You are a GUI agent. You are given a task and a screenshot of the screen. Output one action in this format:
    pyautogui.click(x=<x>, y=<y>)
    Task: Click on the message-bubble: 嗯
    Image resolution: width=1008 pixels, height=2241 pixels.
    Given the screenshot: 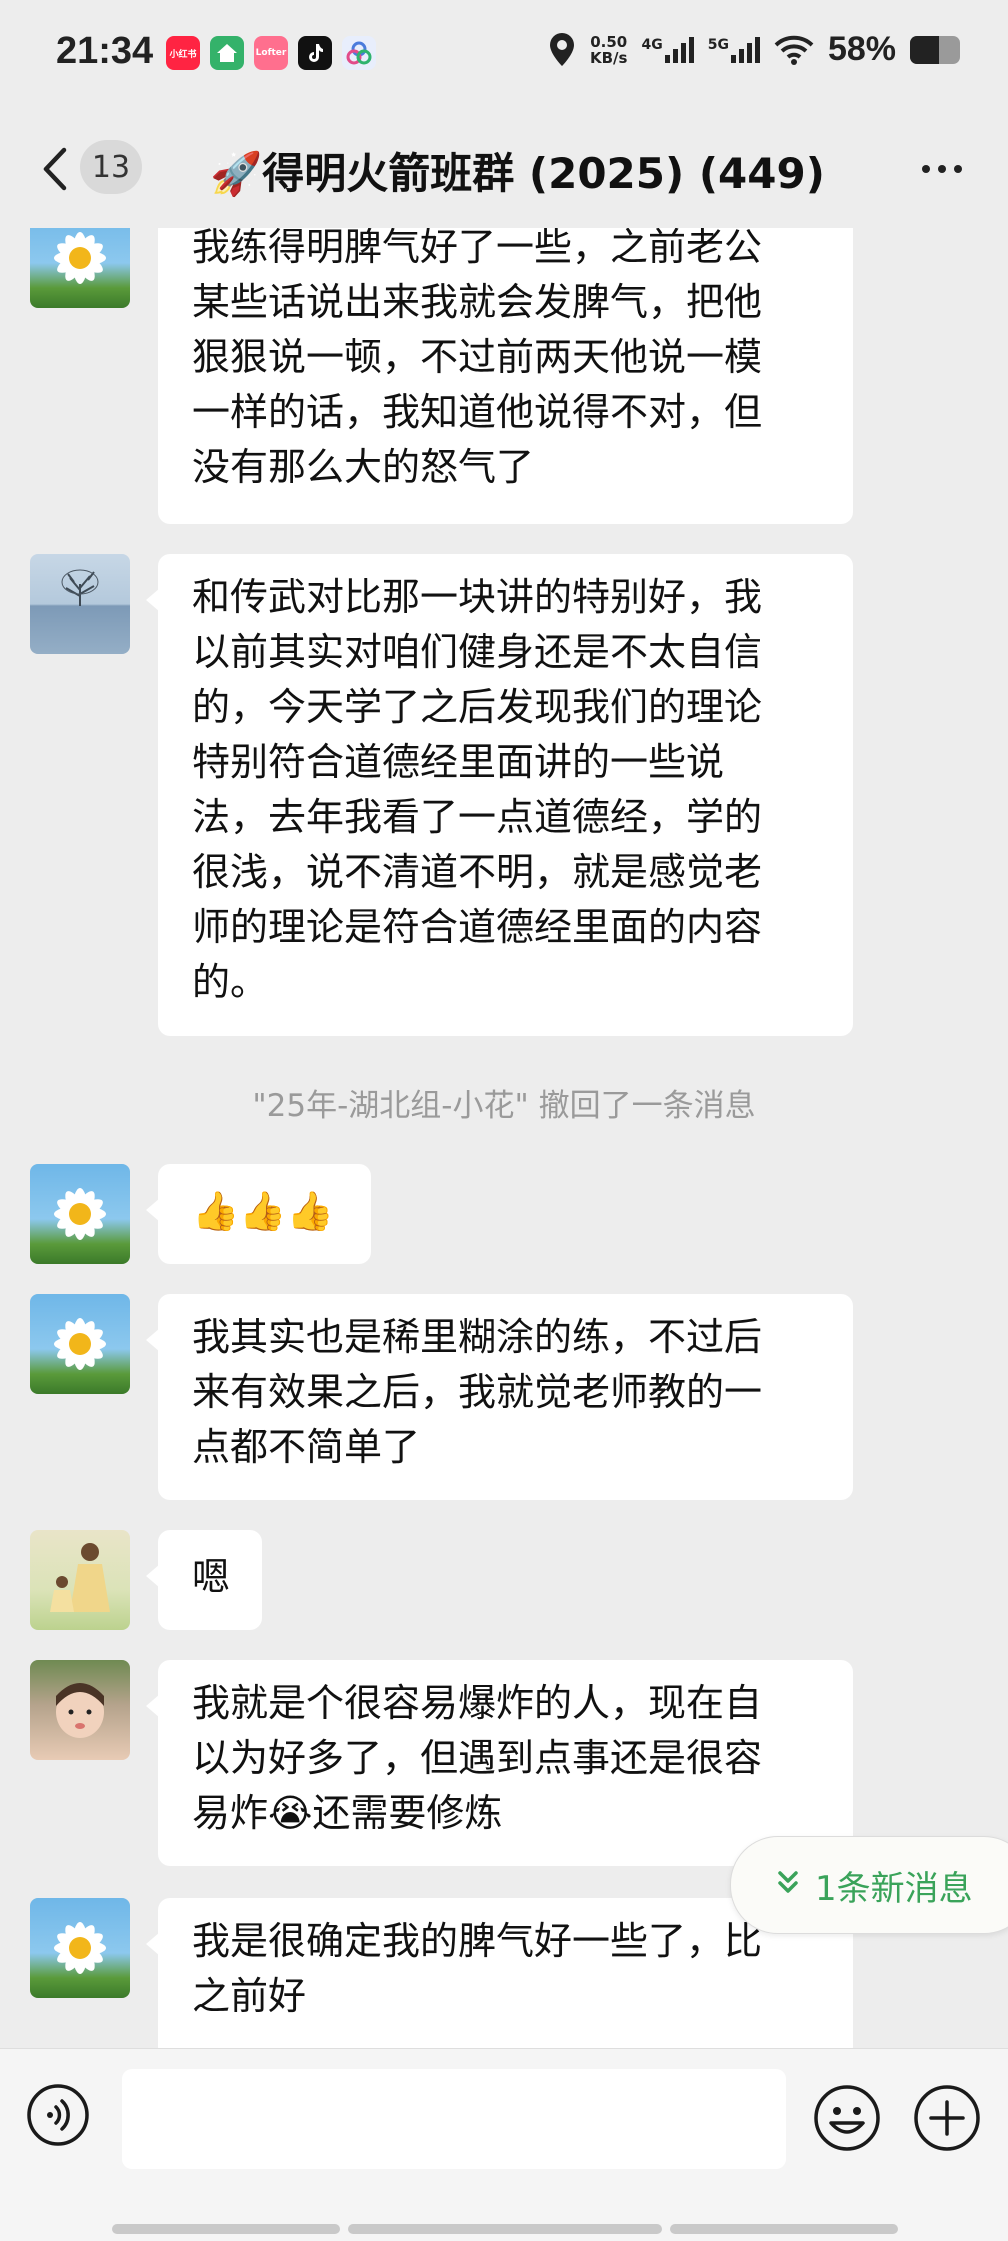 What is the action you would take?
    pyautogui.click(x=204, y=1580)
    